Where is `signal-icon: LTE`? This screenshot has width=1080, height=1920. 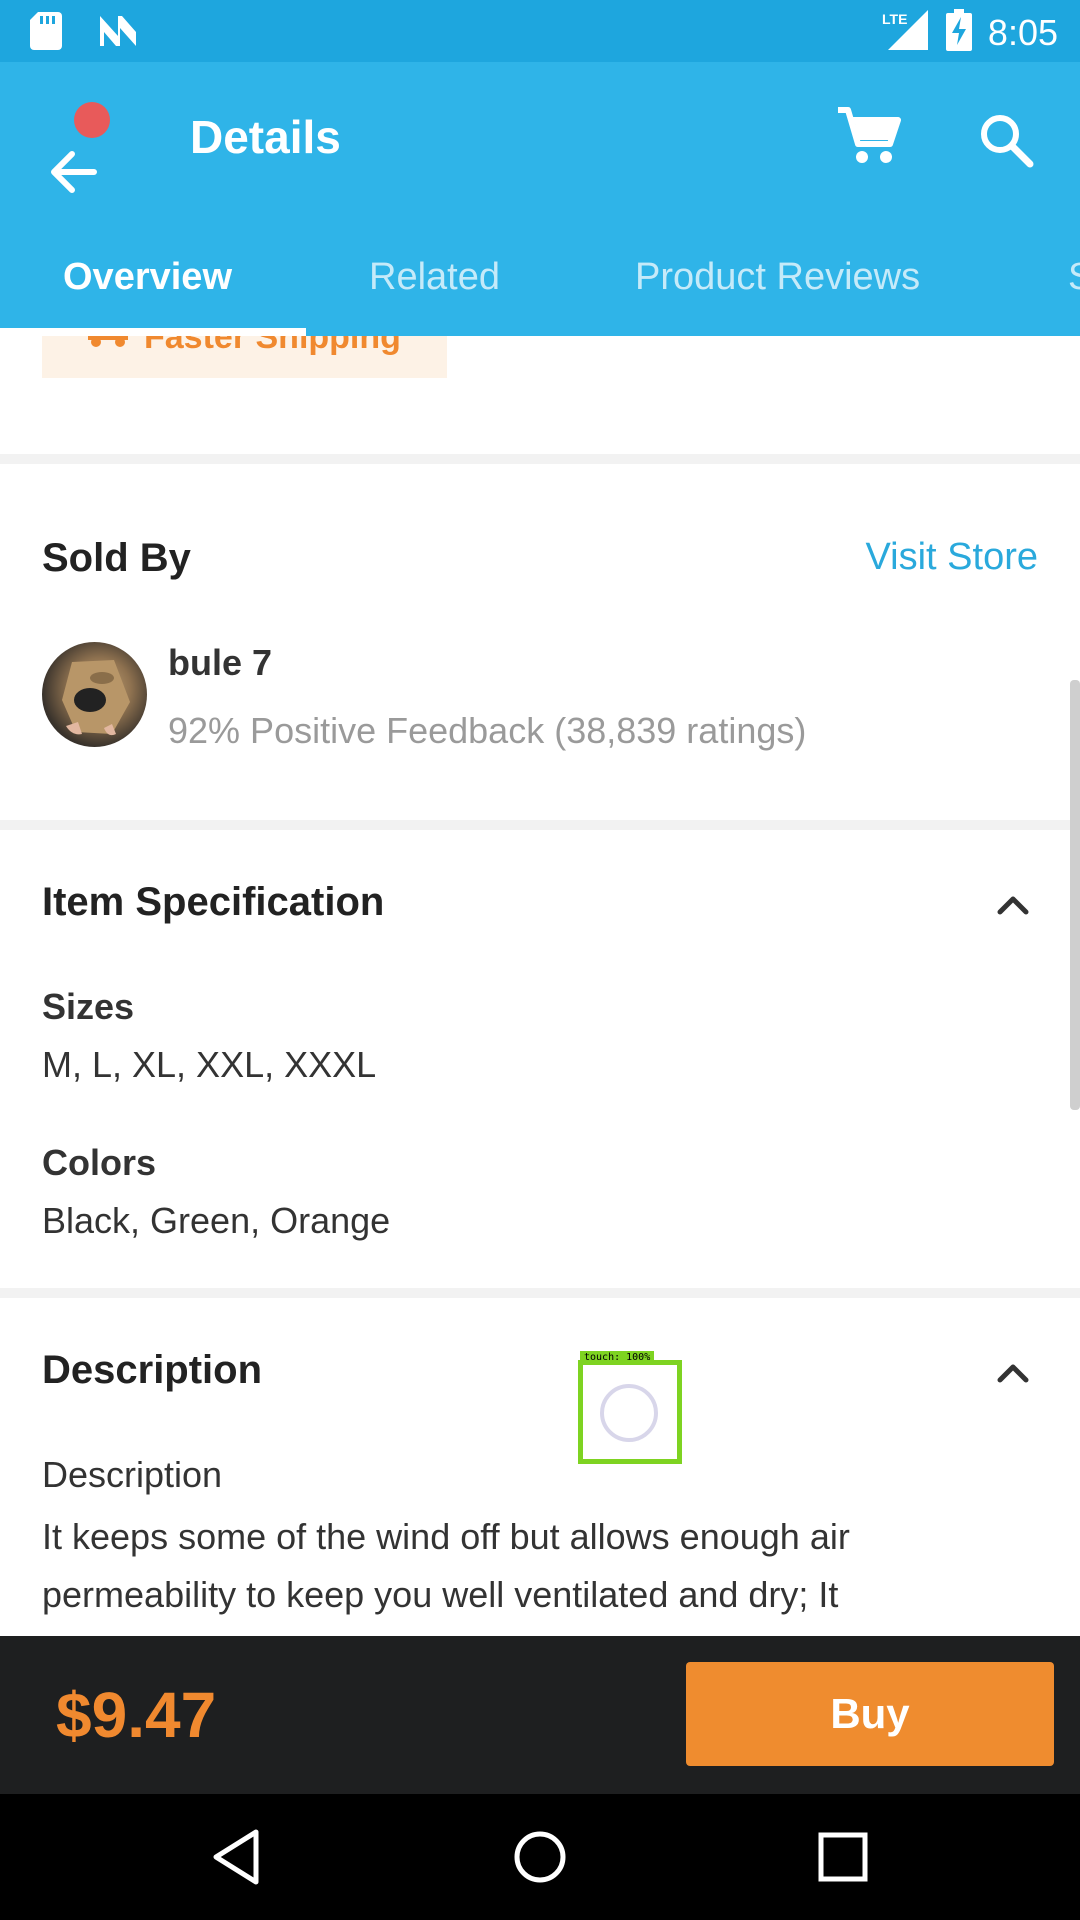
signal-icon: LTE is located at coordinates (905, 32).